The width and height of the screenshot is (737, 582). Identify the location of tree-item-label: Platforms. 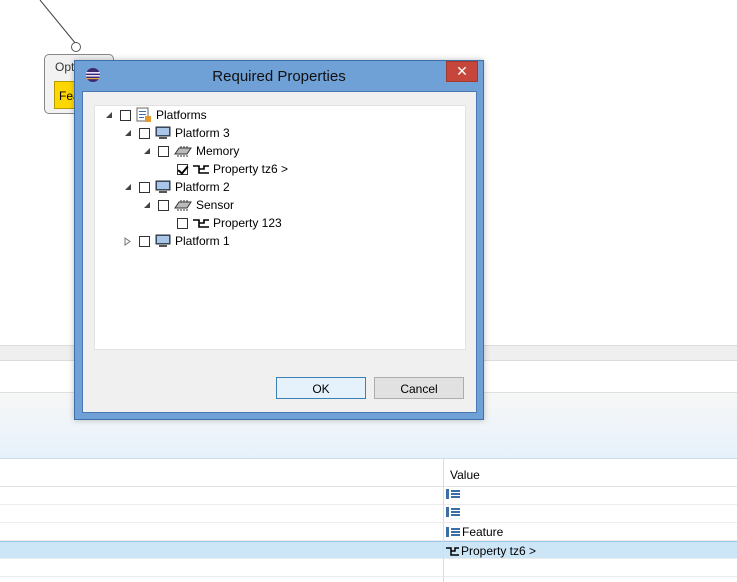
(181, 115).